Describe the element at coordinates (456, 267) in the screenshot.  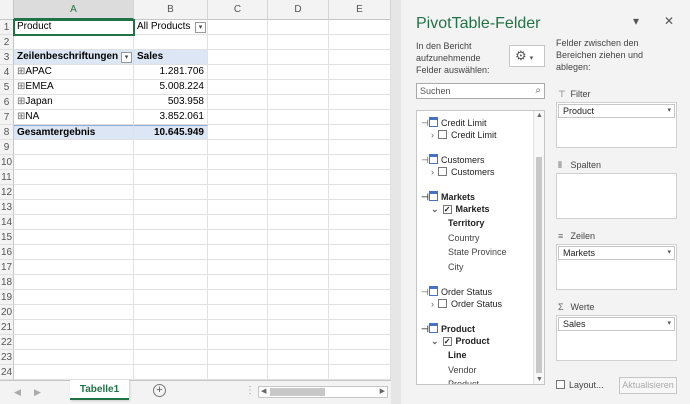
I see `hierarchy-level: City` at that location.